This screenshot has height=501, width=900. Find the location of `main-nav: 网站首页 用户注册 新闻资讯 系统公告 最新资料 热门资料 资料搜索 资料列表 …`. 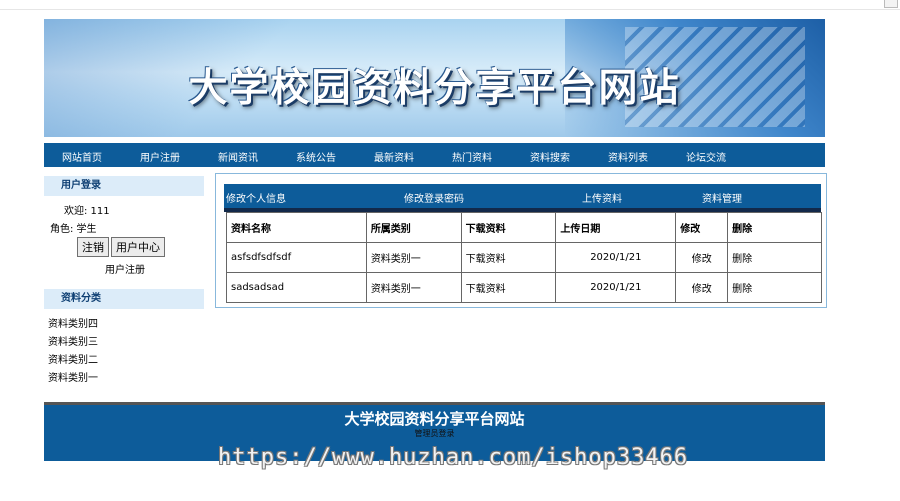

main-nav: 网站首页 用户注册 新闻资讯 系统公告 最新资料 热门资料 资料搜索 资料列表 … is located at coordinates (434, 155).